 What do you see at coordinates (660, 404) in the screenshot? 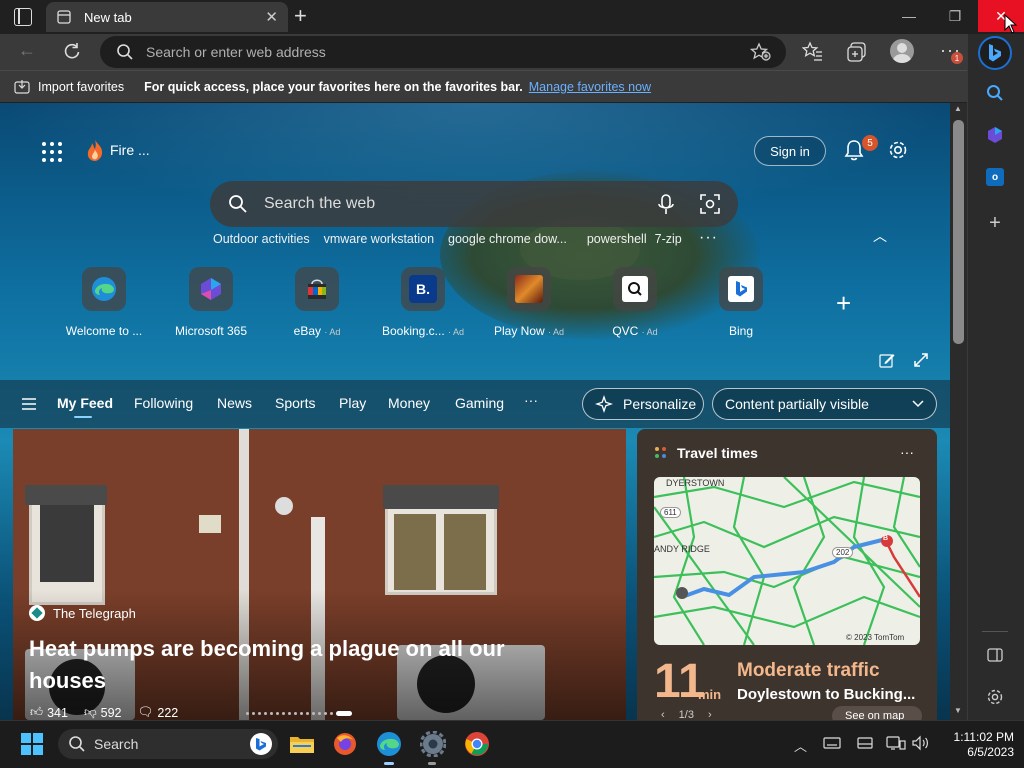
I see `personalize-label: Personalize` at bounding box center [660, 404].